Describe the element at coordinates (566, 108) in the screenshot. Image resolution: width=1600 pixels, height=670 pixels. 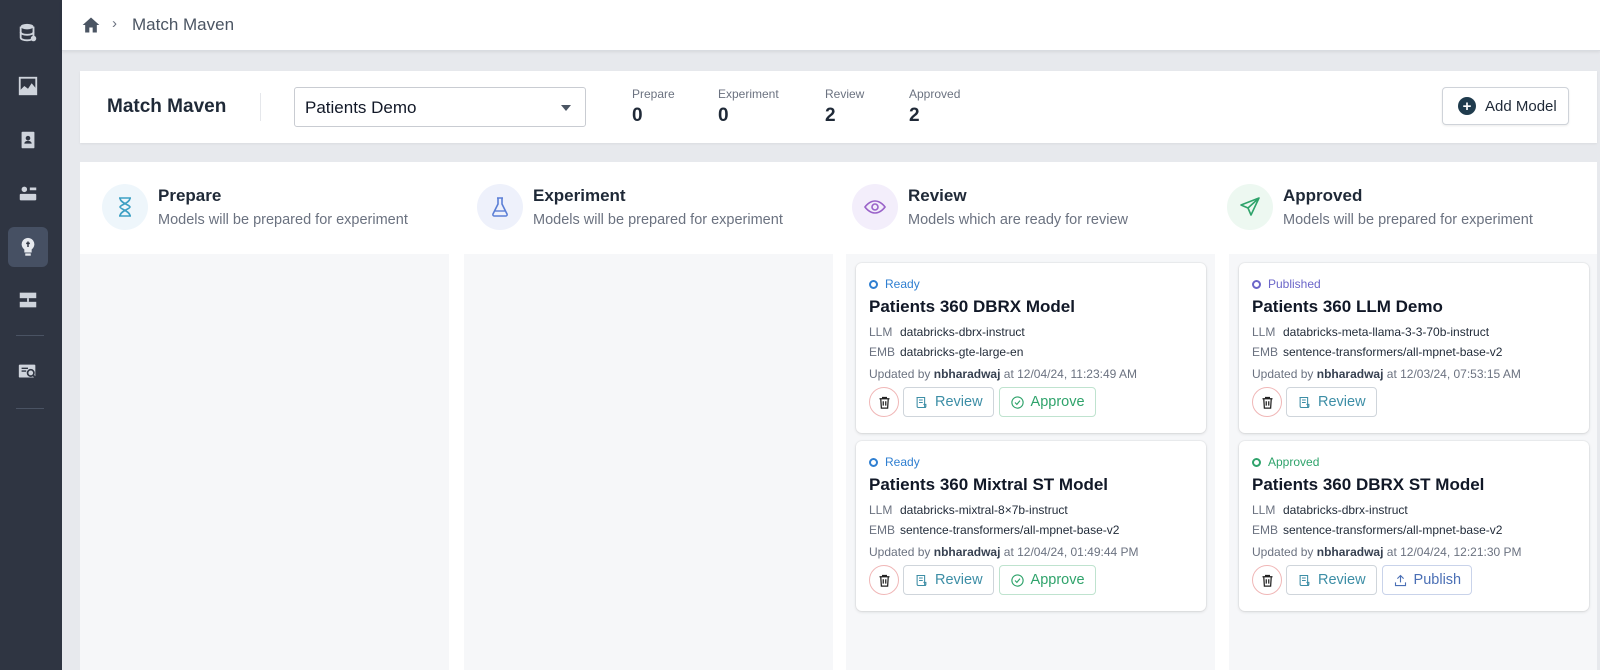
I see `chevron-down-icon` at that location.